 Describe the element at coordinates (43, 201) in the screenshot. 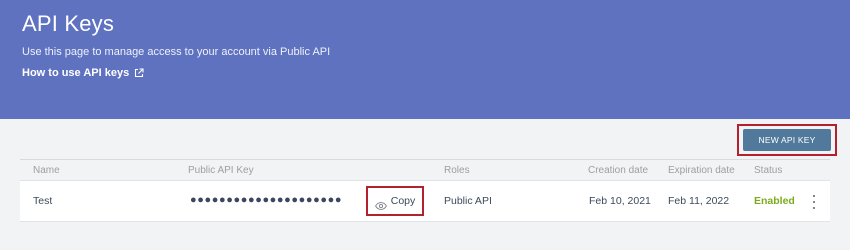

I see `key-name: Test` at that location.